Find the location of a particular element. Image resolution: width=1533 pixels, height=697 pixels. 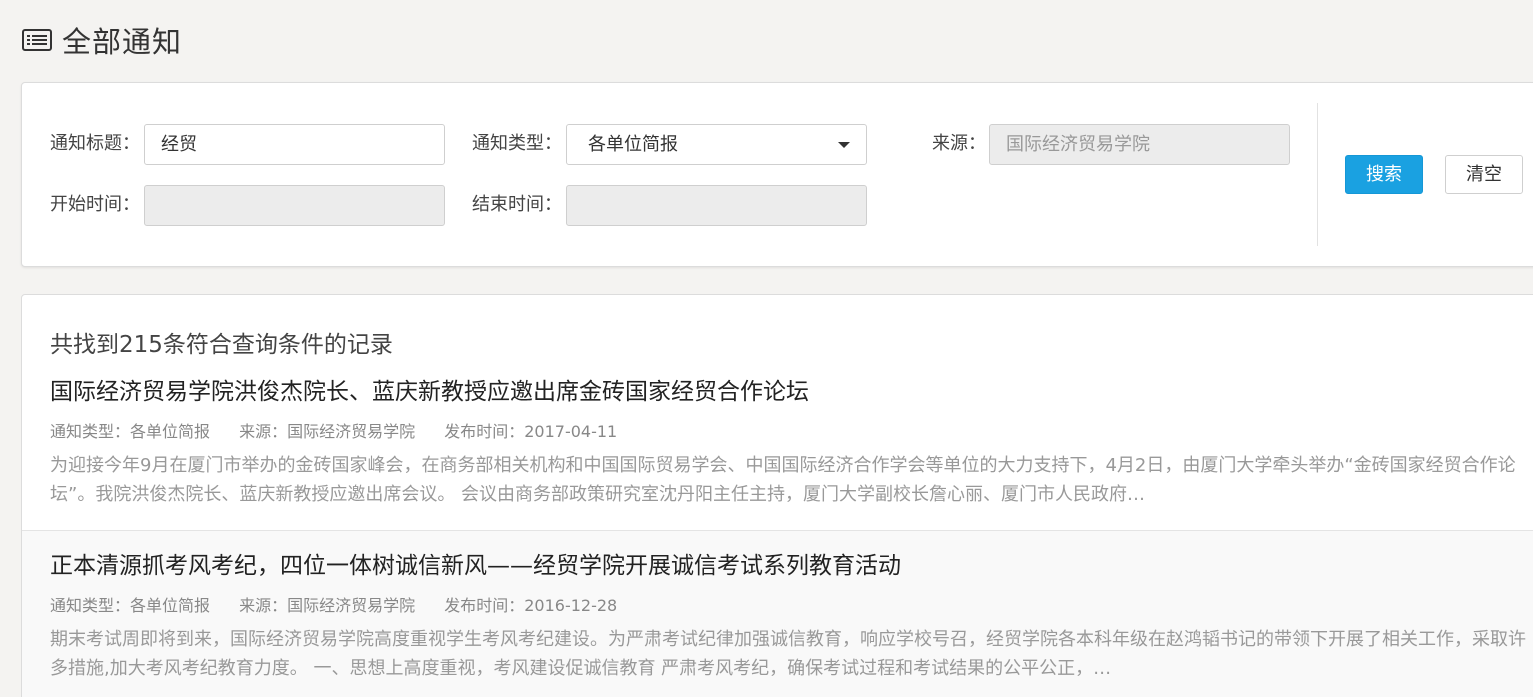

start-time-input is located at coordinates (294, 205).